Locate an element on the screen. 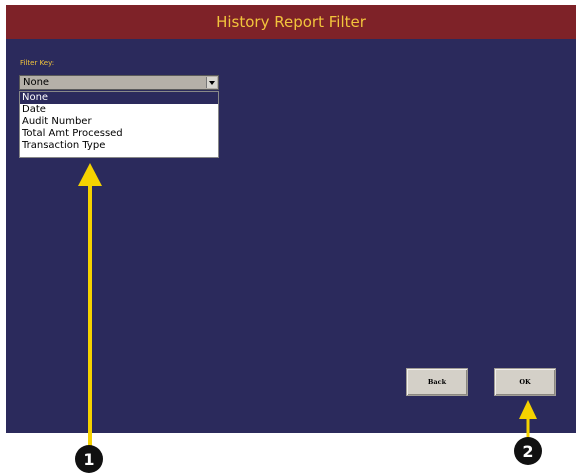 The image size is (583, 475). filter-key-label: Filter Key: is located at coordinates (37, 63).